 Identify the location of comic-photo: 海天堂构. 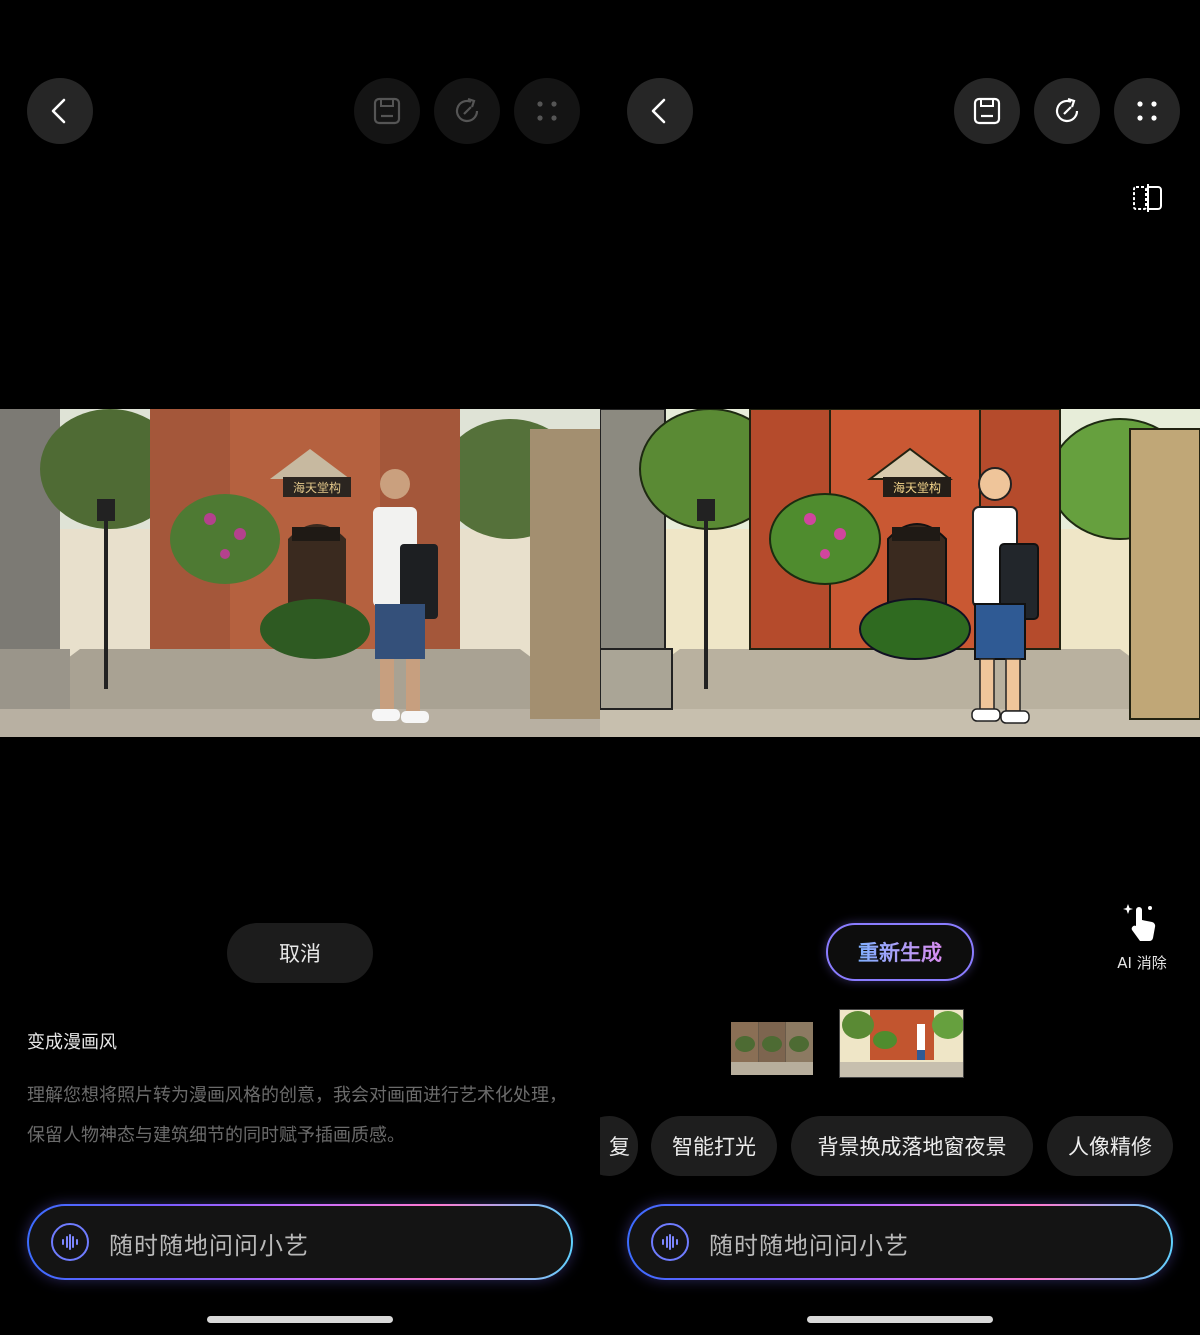
(900, 573).